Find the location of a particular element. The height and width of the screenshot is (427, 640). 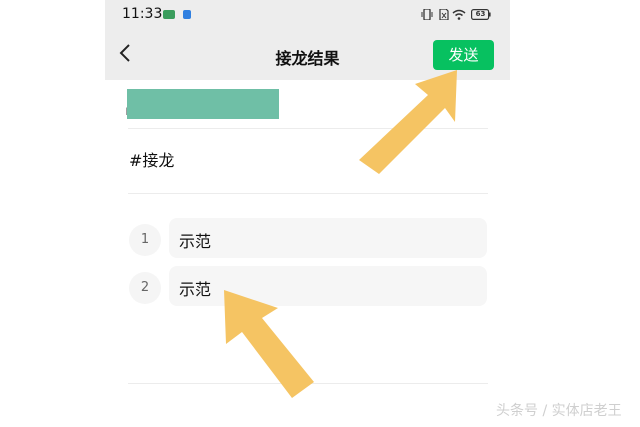

battery-level: 63 is located at coordinates (480, 14).